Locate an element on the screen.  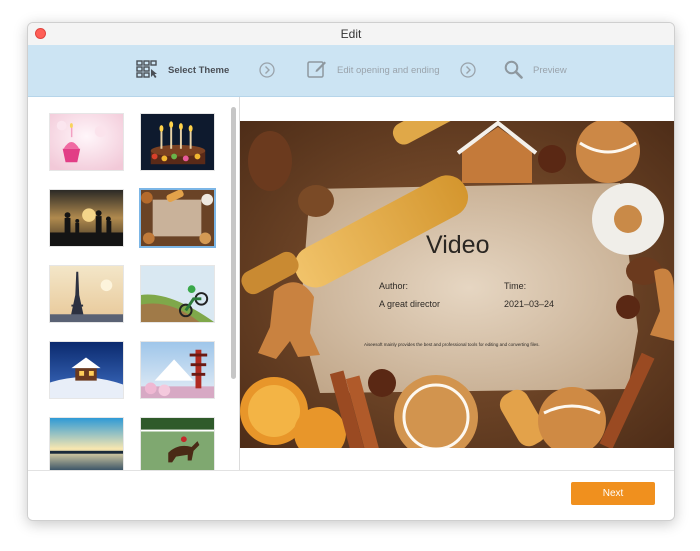
title-bar: Edit is located at coordinates (351, 34).